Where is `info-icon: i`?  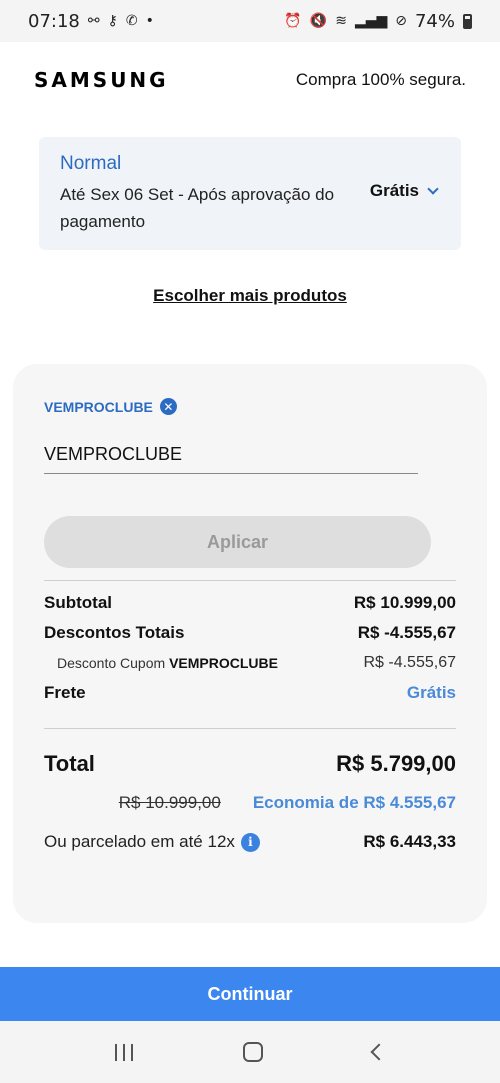 info-icon: i is located at coordinates (250, 842).